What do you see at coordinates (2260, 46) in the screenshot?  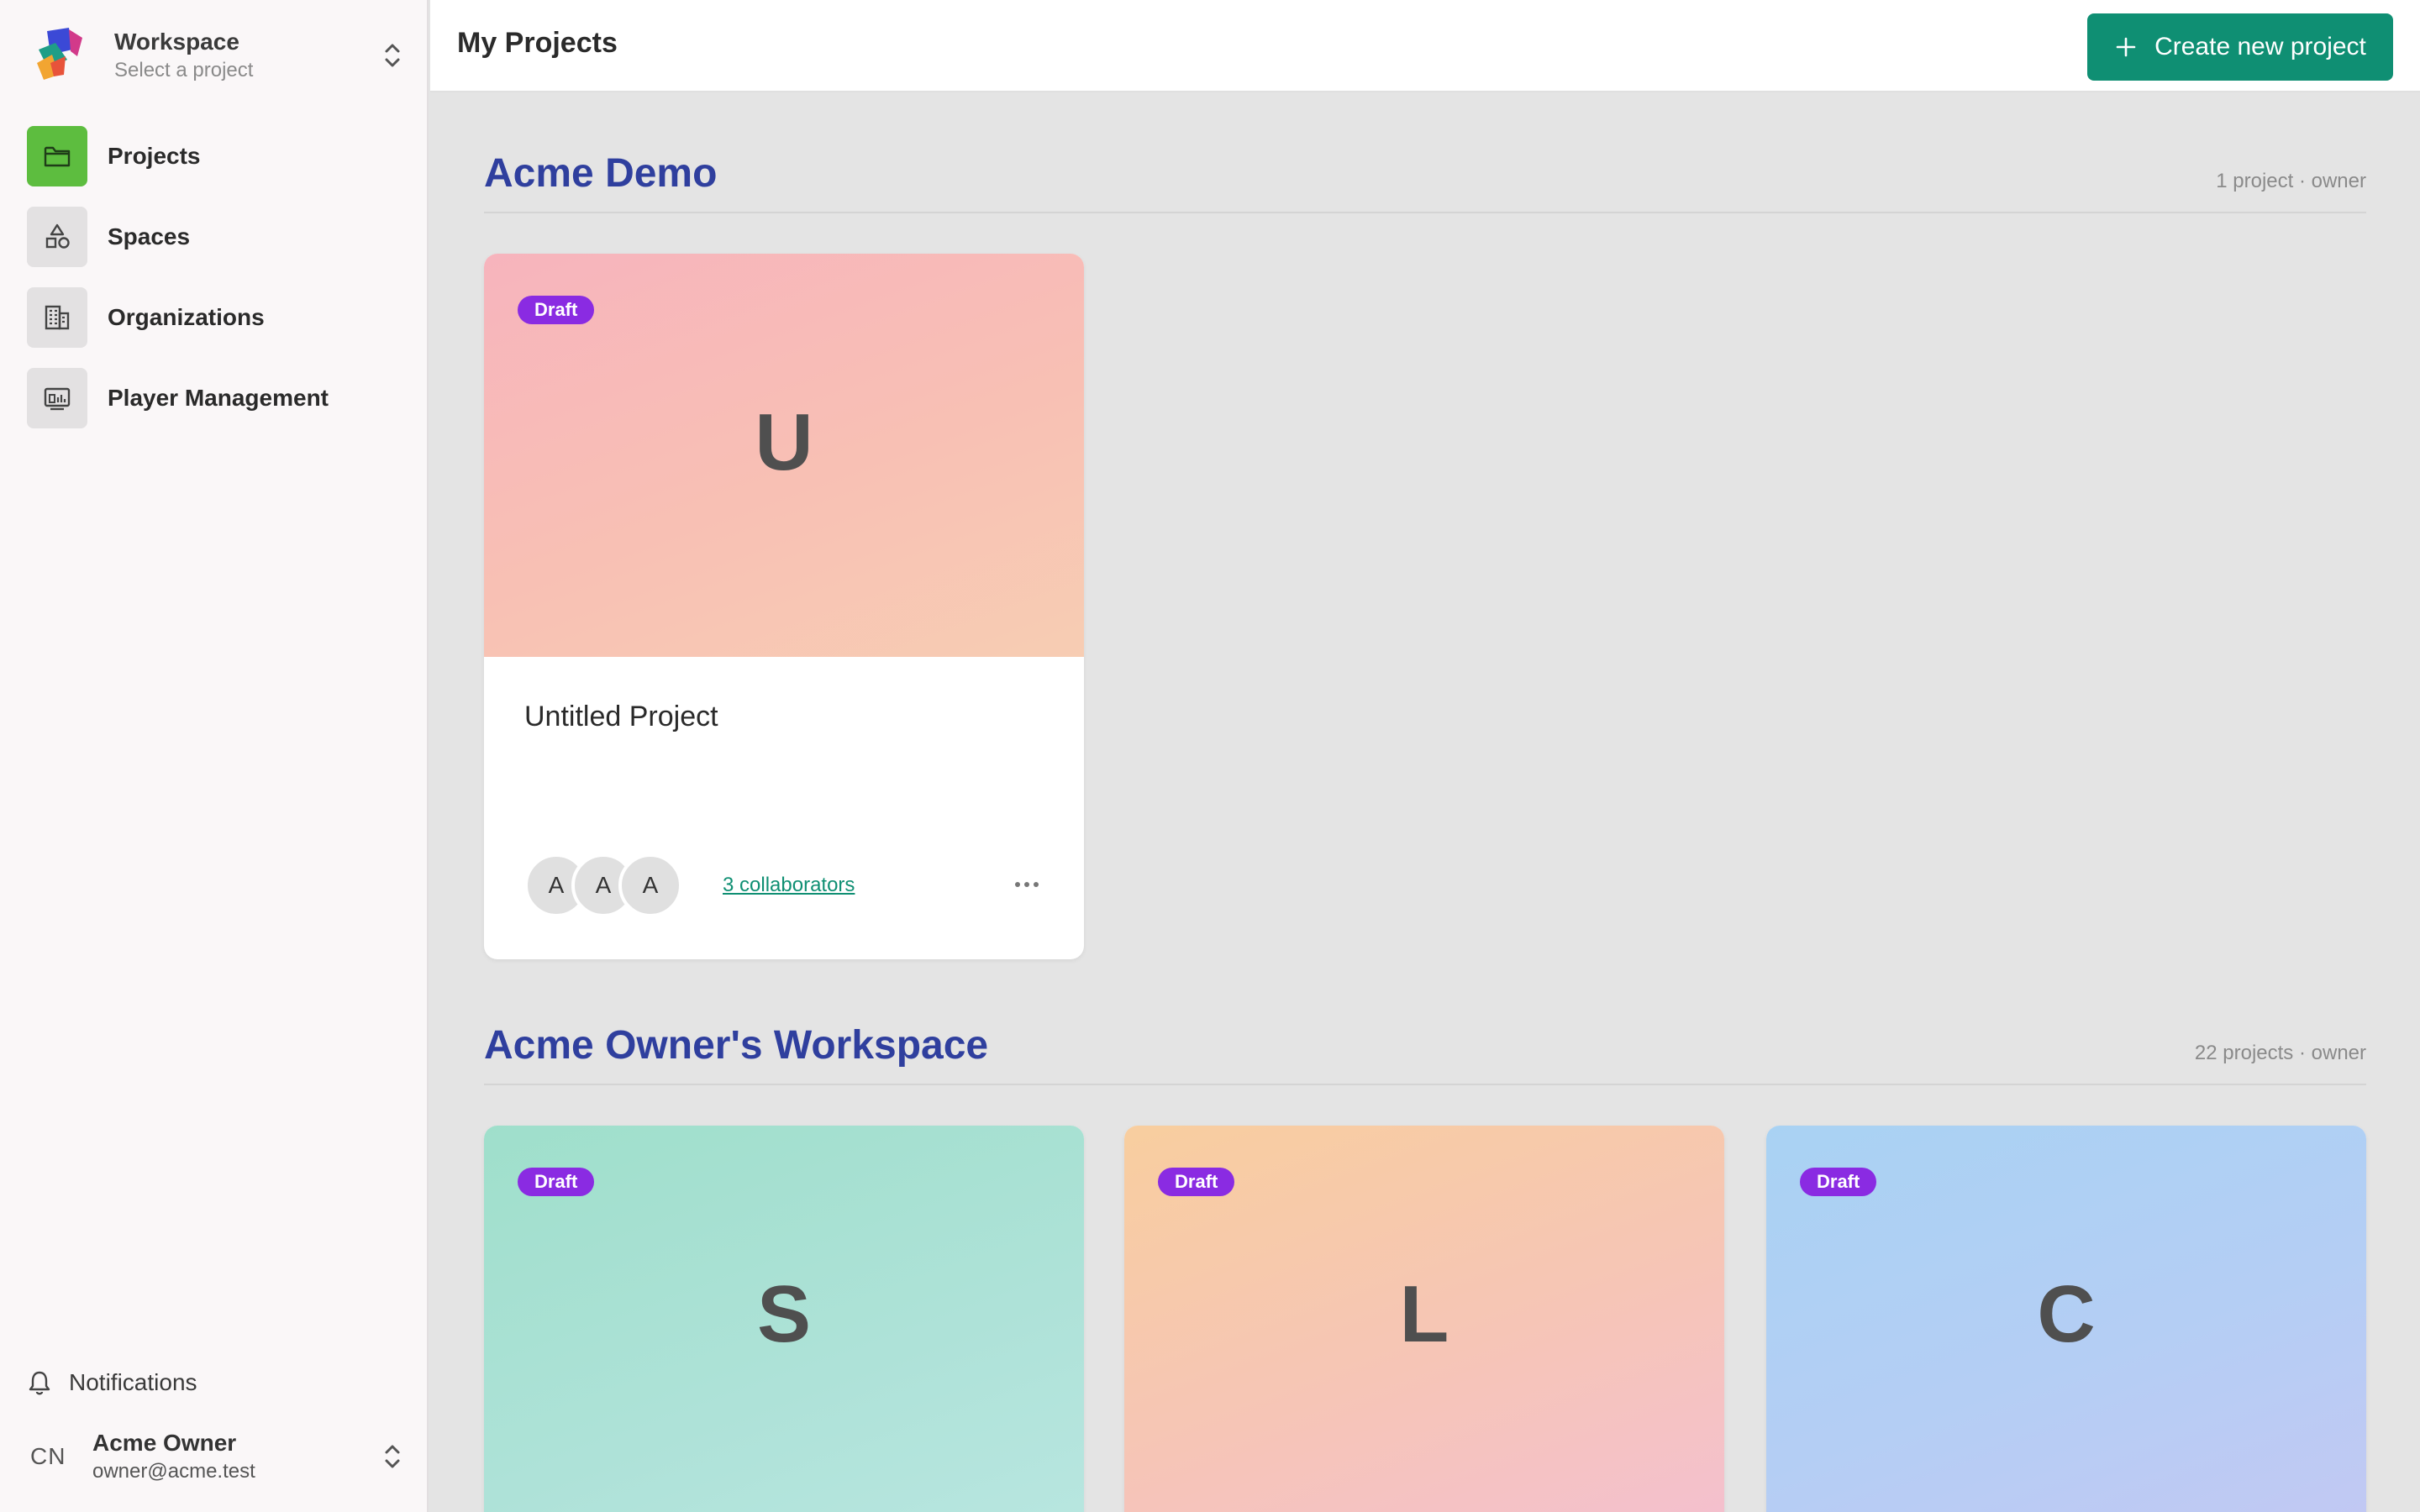 I see `create-new-project-label: Create new project` at bounding box center [2260, 46].